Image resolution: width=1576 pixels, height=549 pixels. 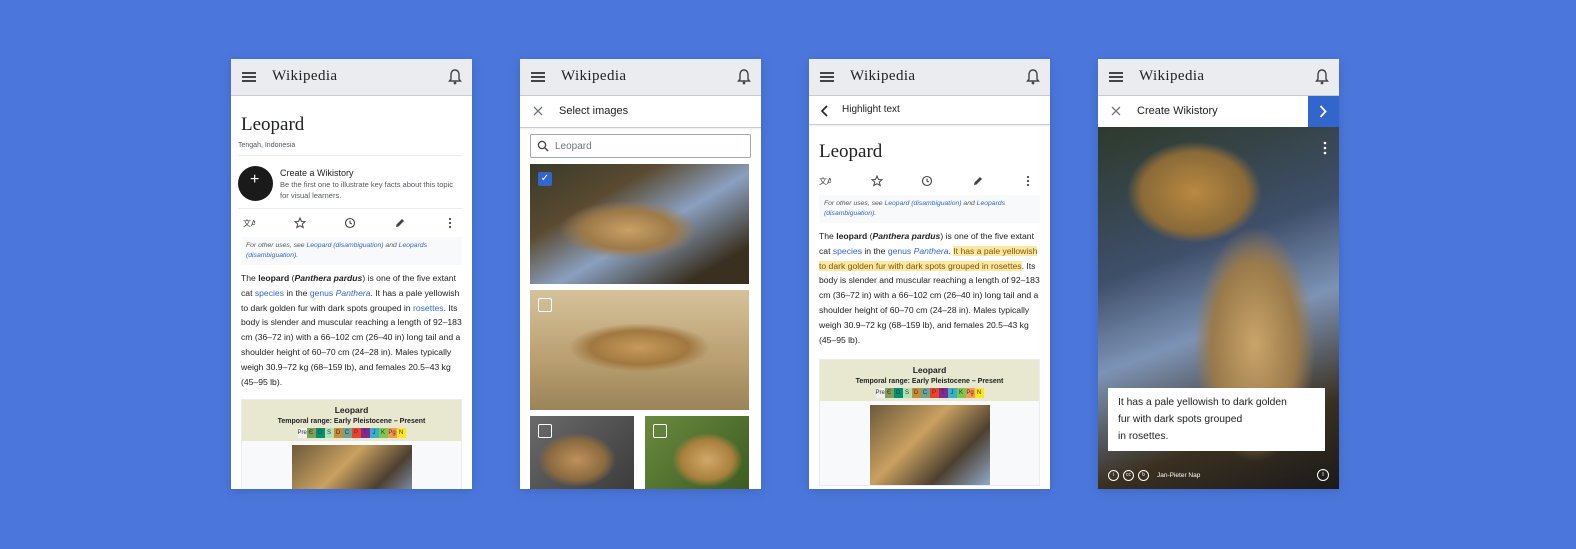 I want to click on cc-sa-icon: ↻, so click(x=1143, y=475).